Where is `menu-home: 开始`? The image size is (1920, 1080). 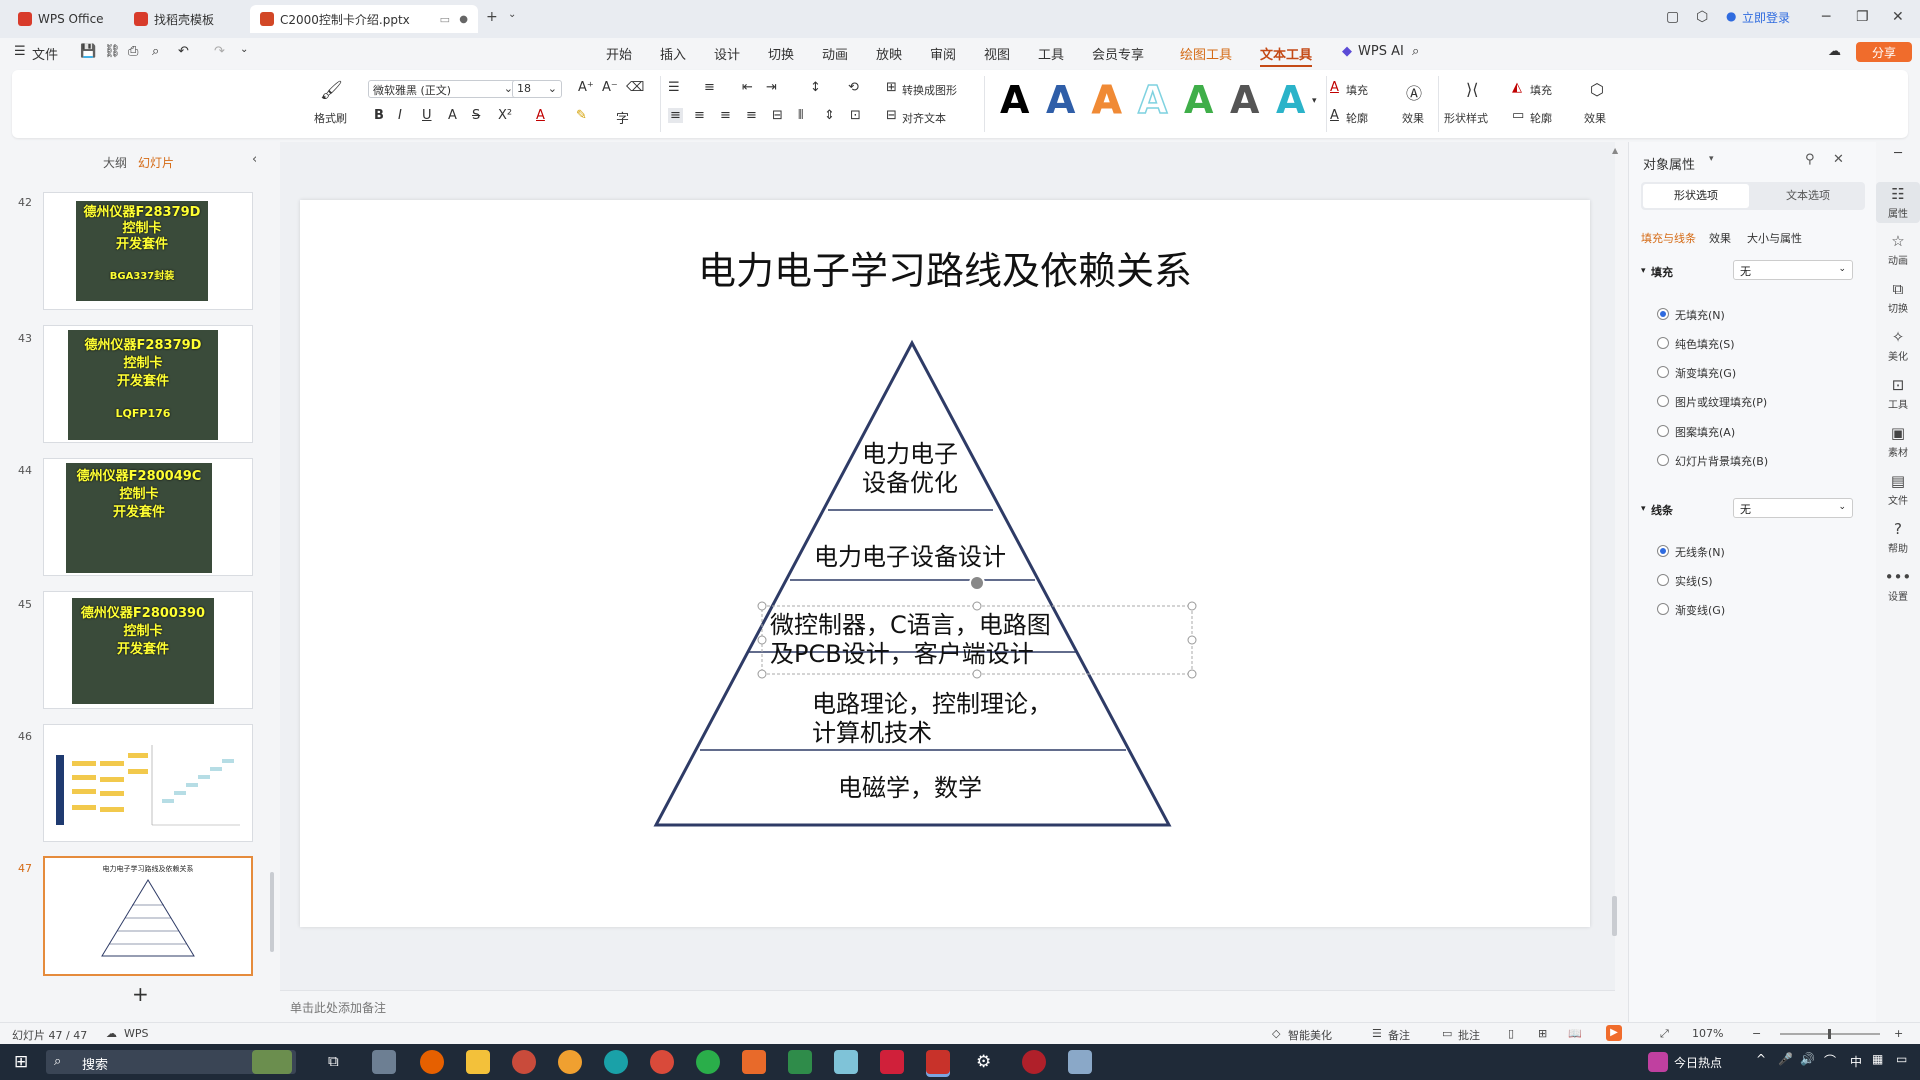
menu-home: 开始 is located at coordinates (619, 53).